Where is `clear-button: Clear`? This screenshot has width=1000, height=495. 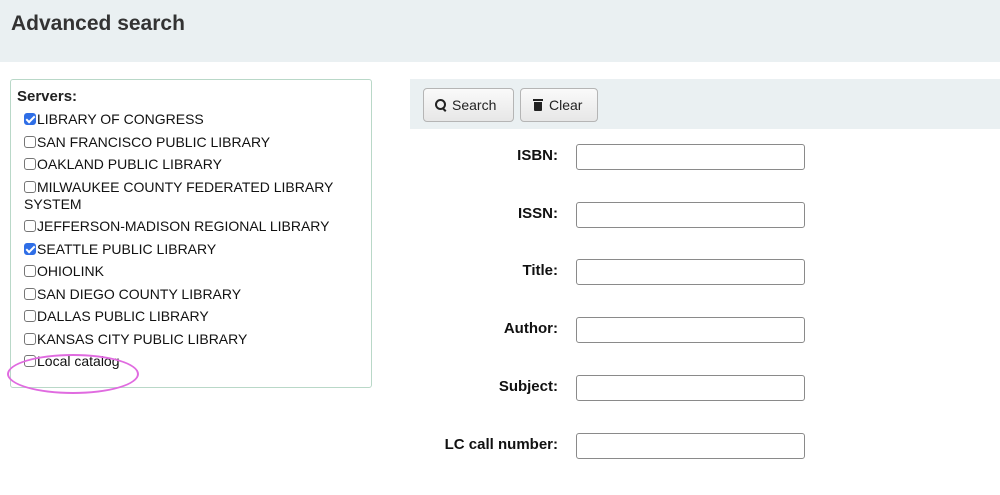 clear-button: Clear is located at coordinates (559, 105).